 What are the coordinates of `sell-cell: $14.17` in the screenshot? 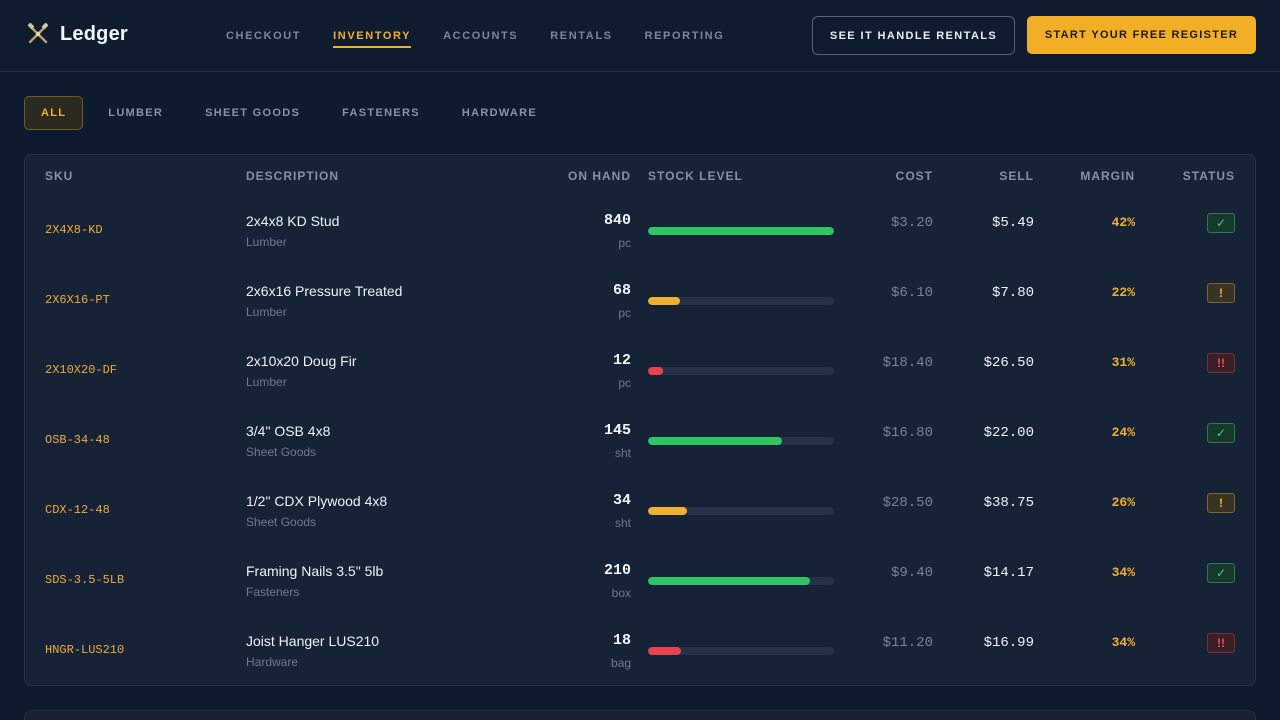 It's located at (1008, 573).